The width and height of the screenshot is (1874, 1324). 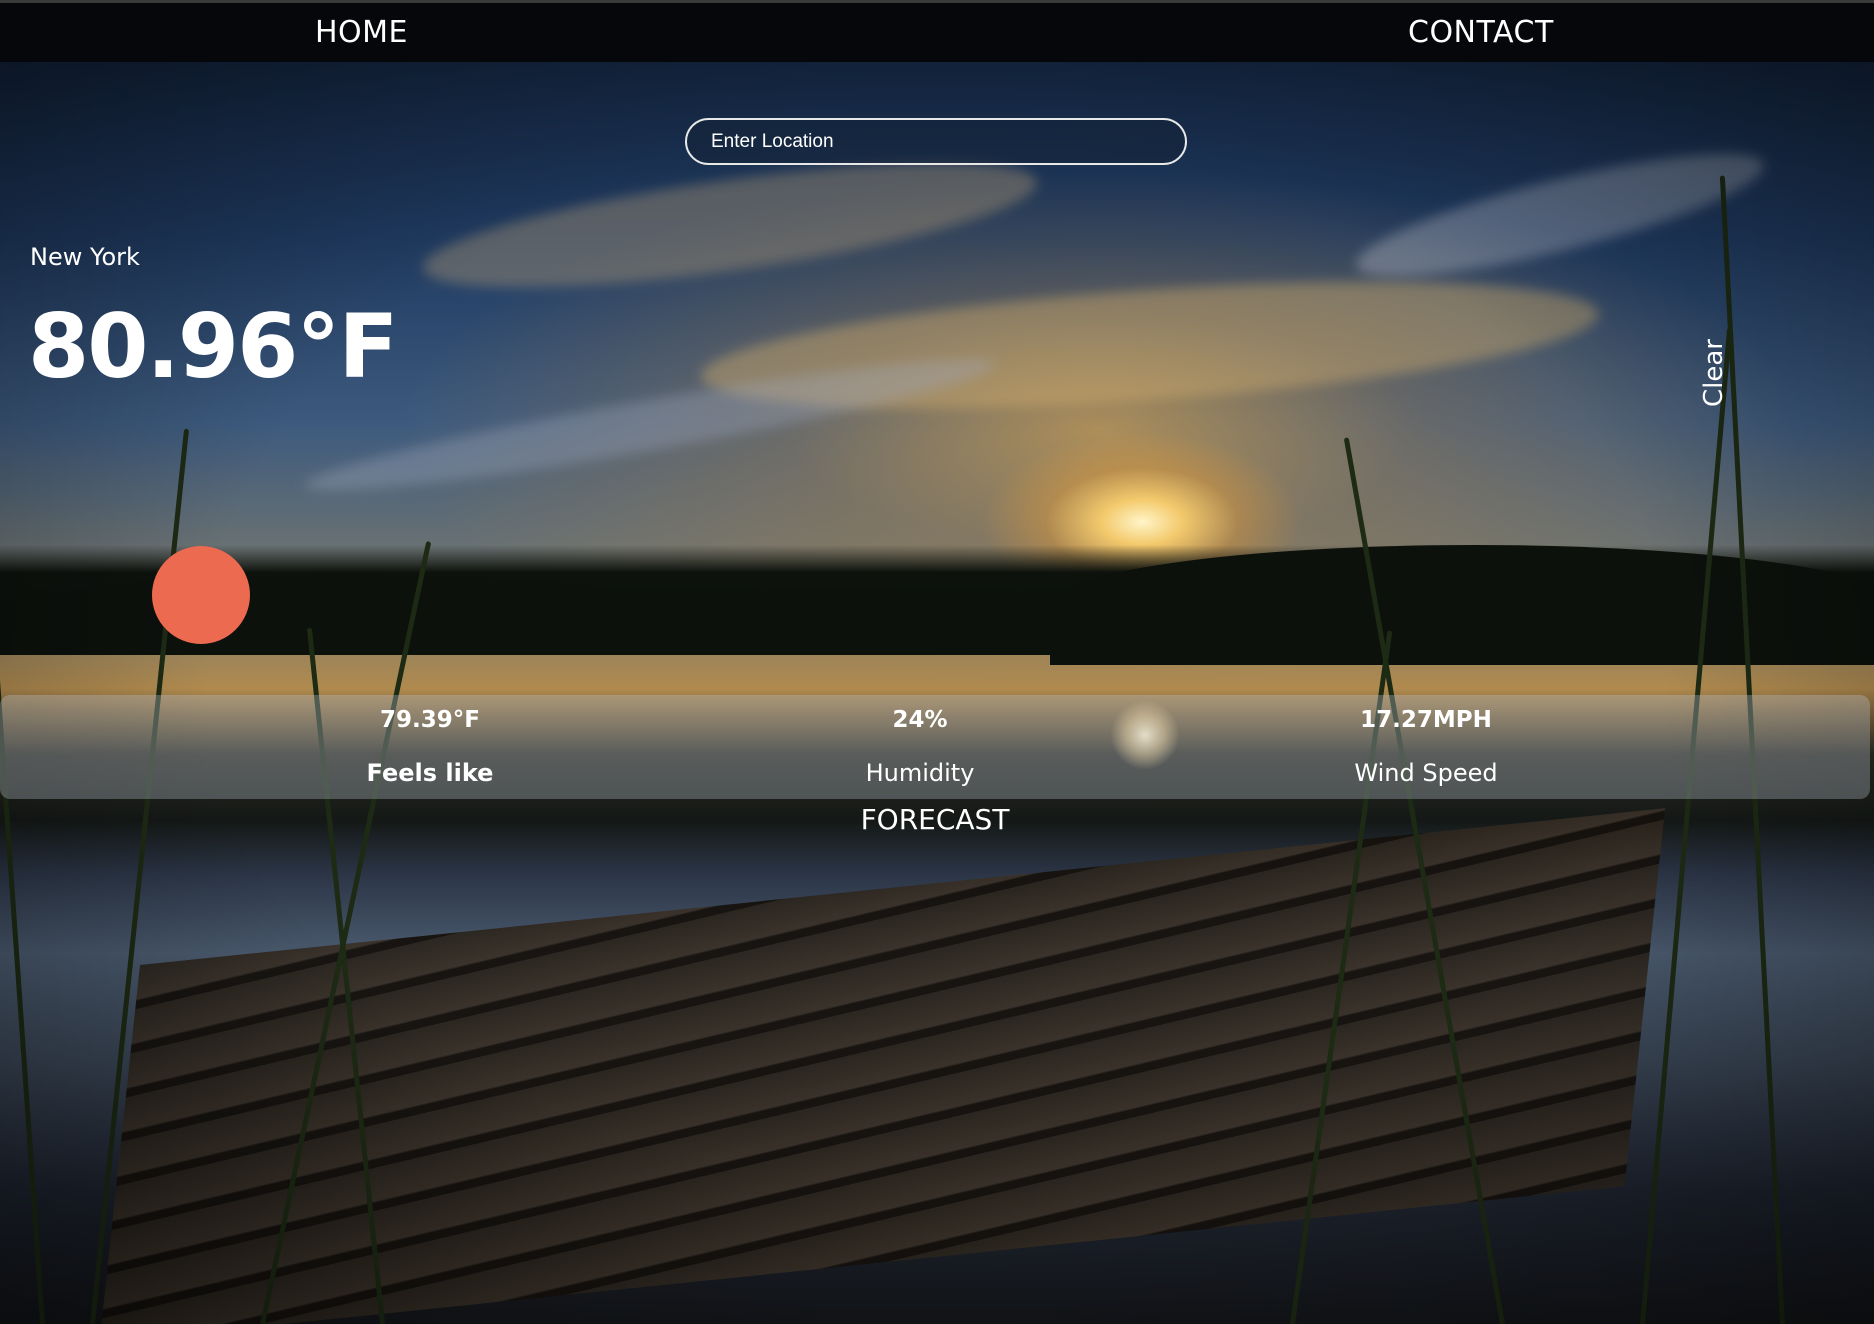 I want to click on forecast-heading: FORECAST, so click(x=935, y=819).